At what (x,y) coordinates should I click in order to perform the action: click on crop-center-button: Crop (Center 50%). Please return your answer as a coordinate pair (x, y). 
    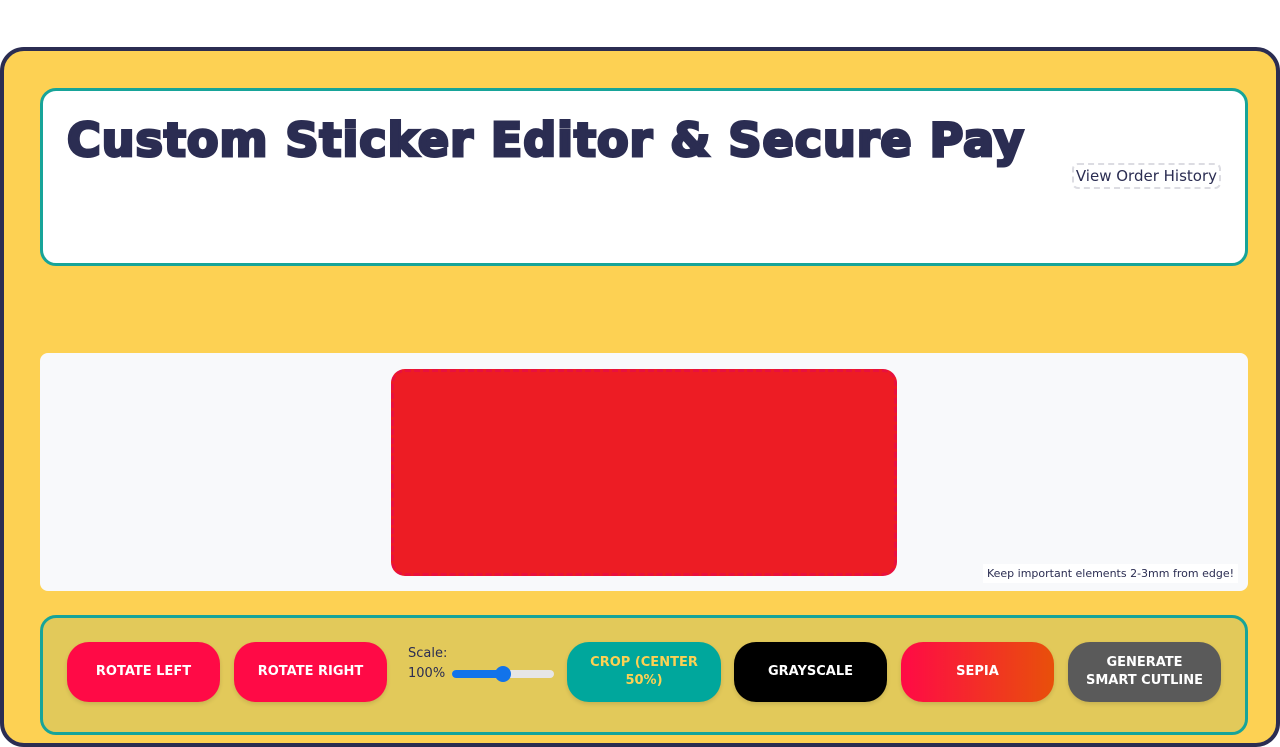
    Looking at the image, I should click on (644, 672).